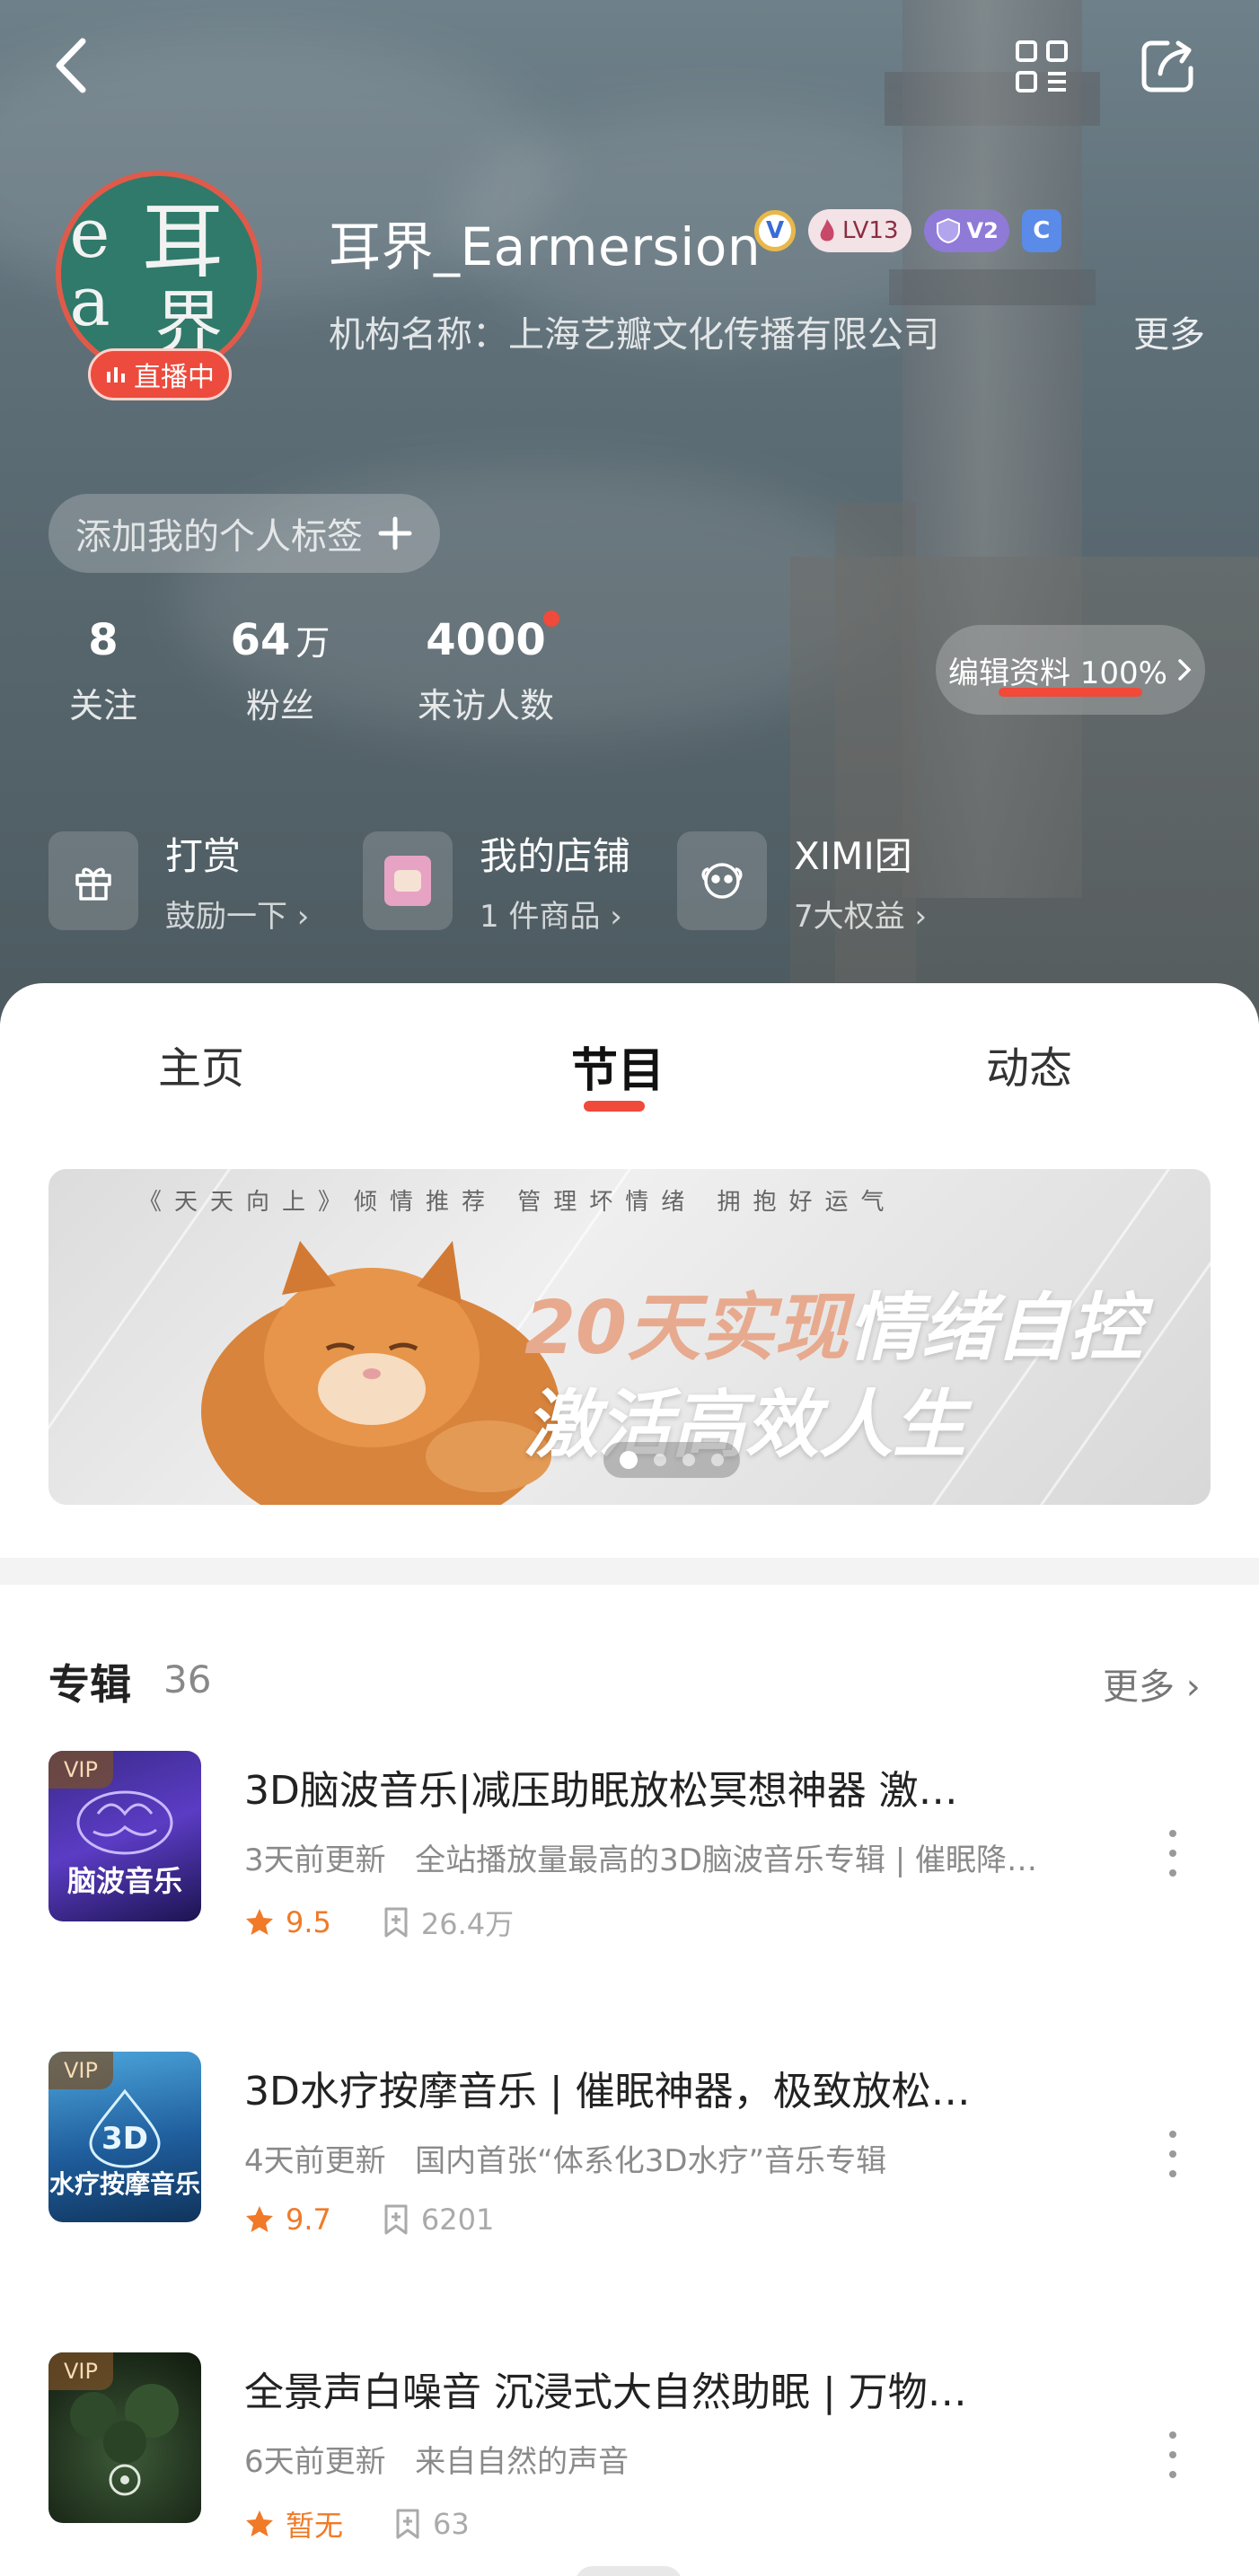  I want to click on svg-text: 耳, so click(183, 242).